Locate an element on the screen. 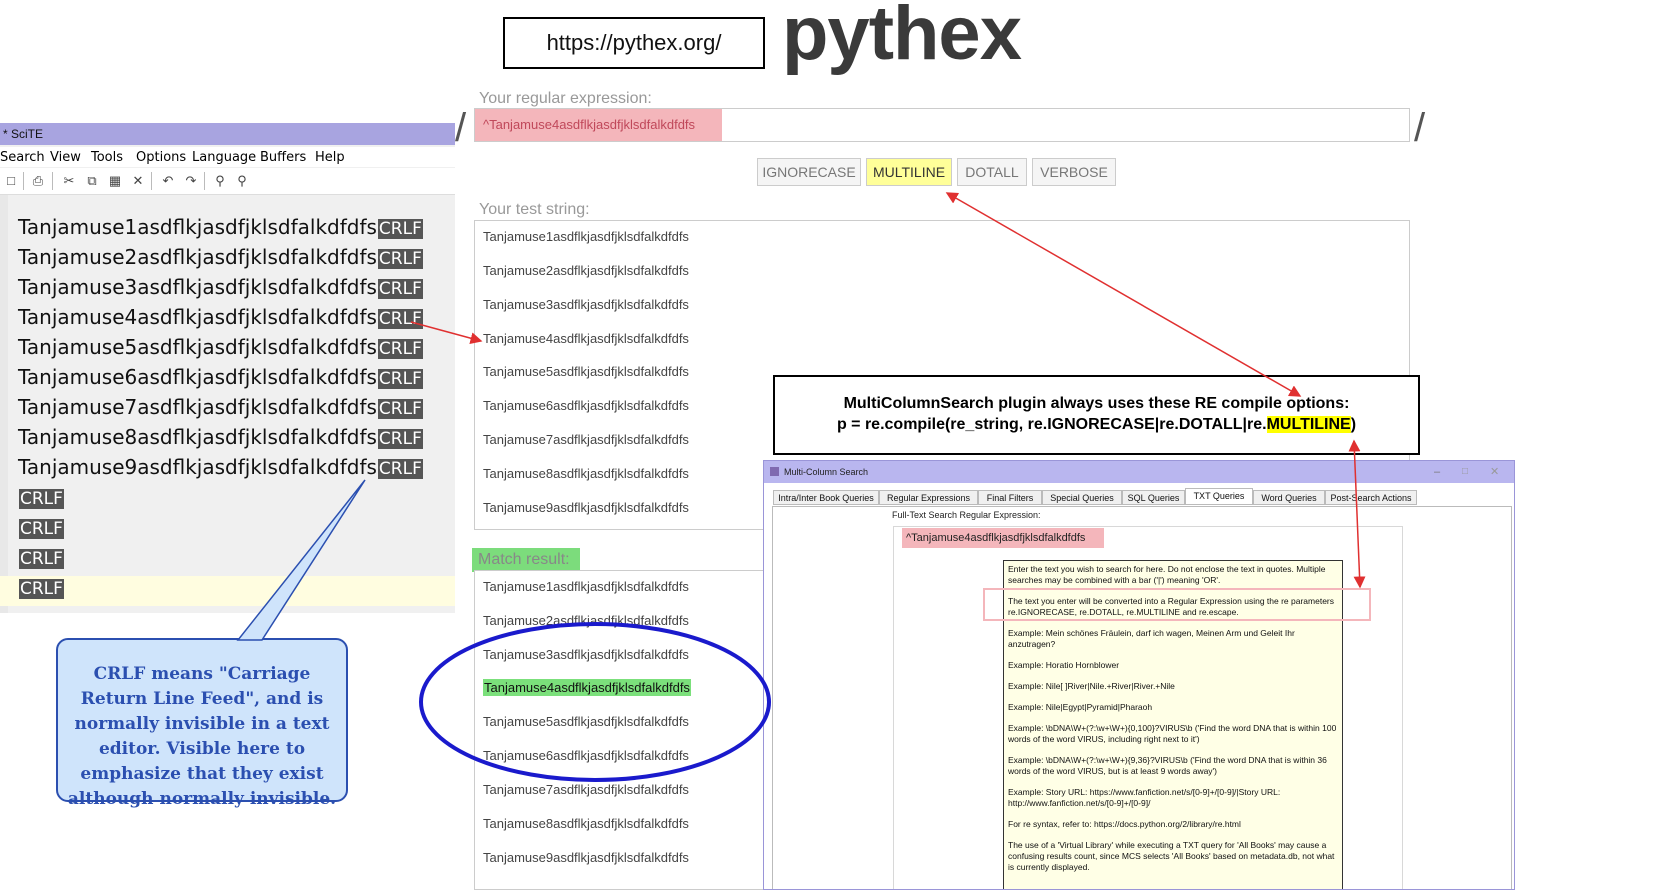 This screenshot has width=1661, height=890. arrow-editor-to-test is located at coordinates (446, 333).